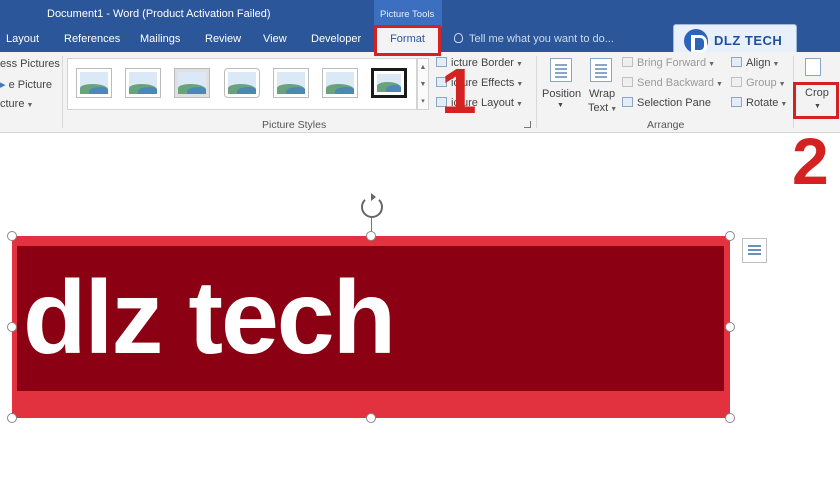 This screenshot has width=840, height=500. Describe the element at coordinates (736, 62) in the screenshot. I see `align-icon` at that location.